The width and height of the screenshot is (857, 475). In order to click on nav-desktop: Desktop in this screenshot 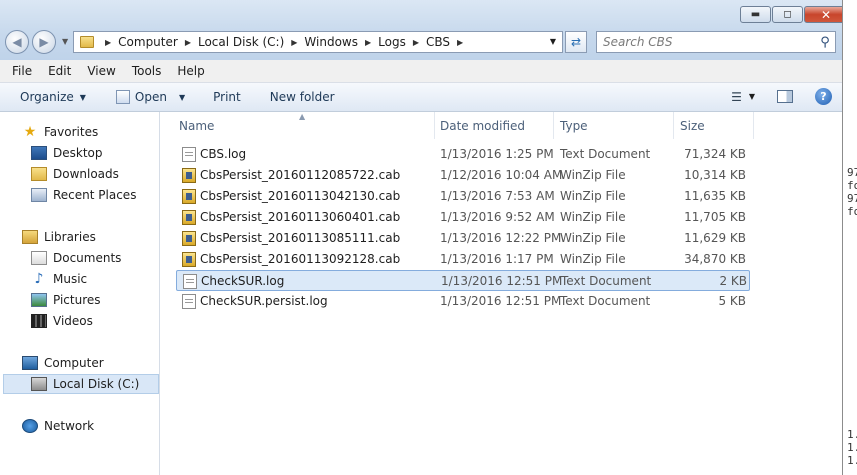, I will do `click(67, 153)`.